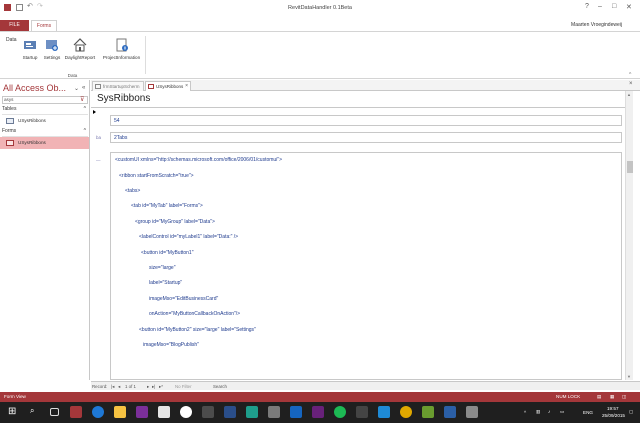  What do you see at coordinates (366, 137) in the screenshot?
I see `ribbon-name-field: 2Tabs` at bounding box center [366, 137].